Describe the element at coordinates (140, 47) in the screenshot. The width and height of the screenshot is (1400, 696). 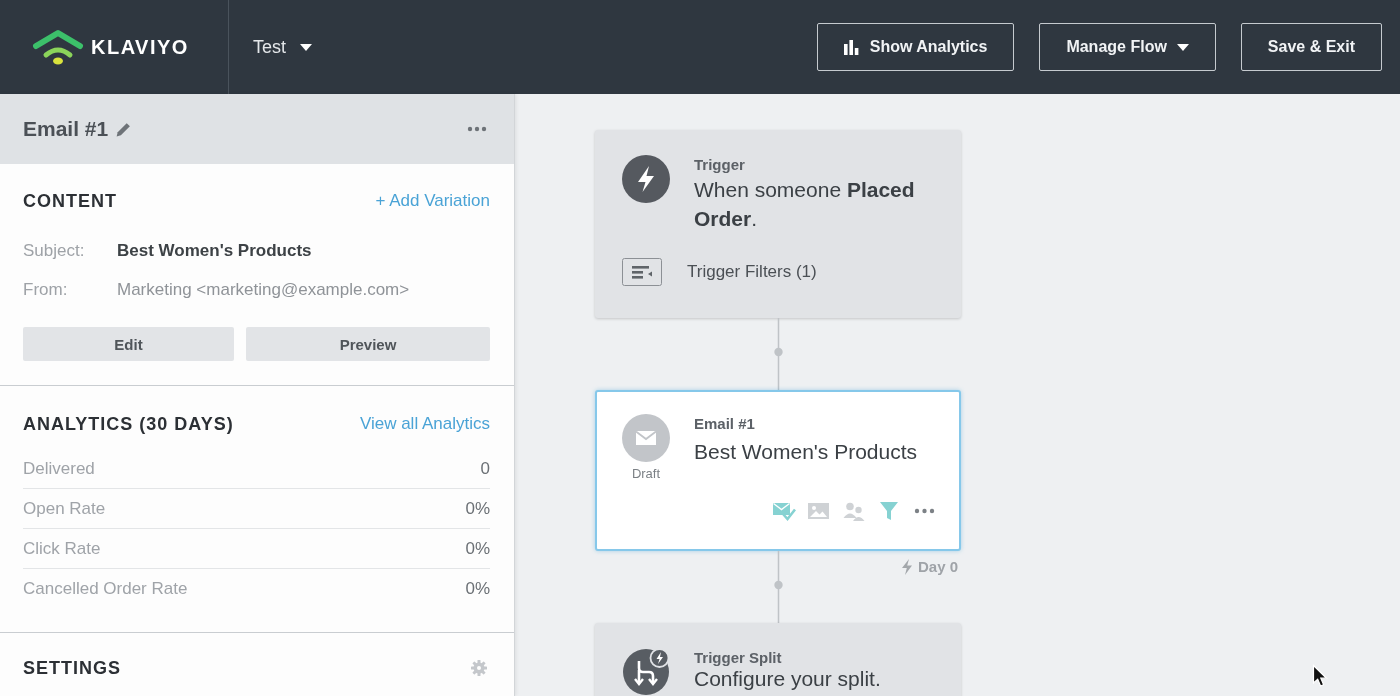
I see `logo-text: KLAVIYO` at that location.